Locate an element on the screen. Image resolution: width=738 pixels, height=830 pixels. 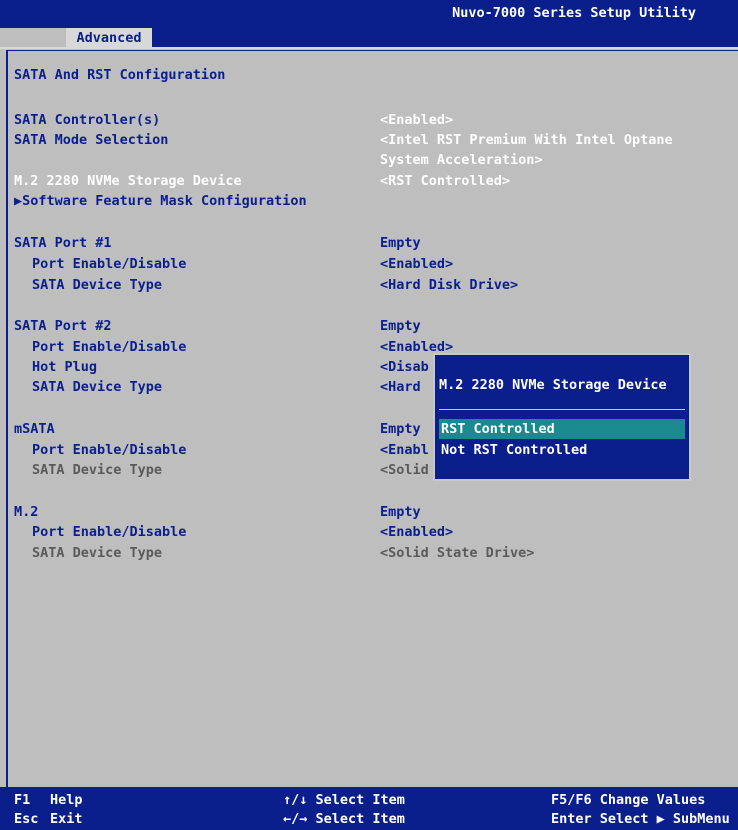
sata-mode-label: SATA Mode Selection is located at coordinates (91, 140).